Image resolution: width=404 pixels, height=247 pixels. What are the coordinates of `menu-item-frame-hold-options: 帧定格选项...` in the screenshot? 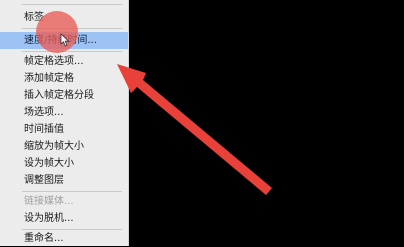 It's located at (64, 61).